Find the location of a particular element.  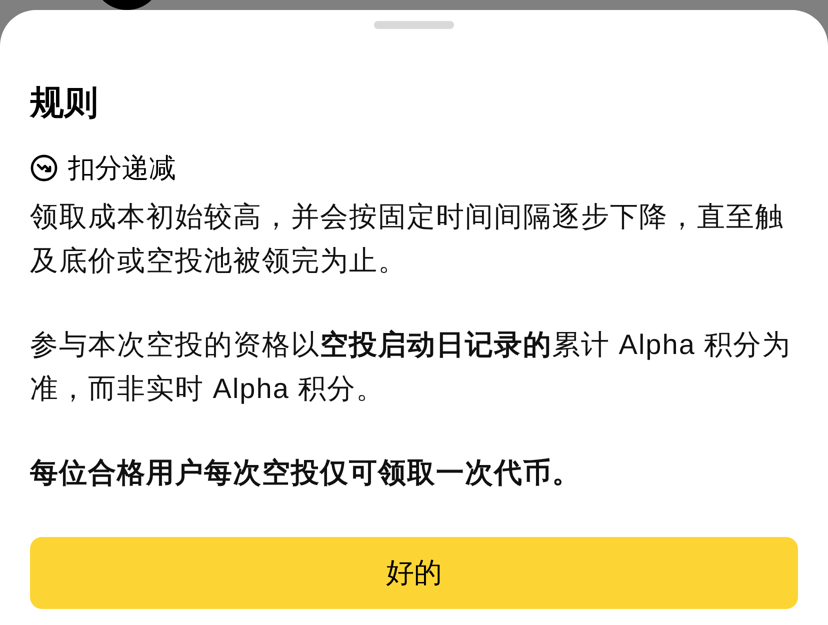

drag-handle is located at coordinates (414, 25).